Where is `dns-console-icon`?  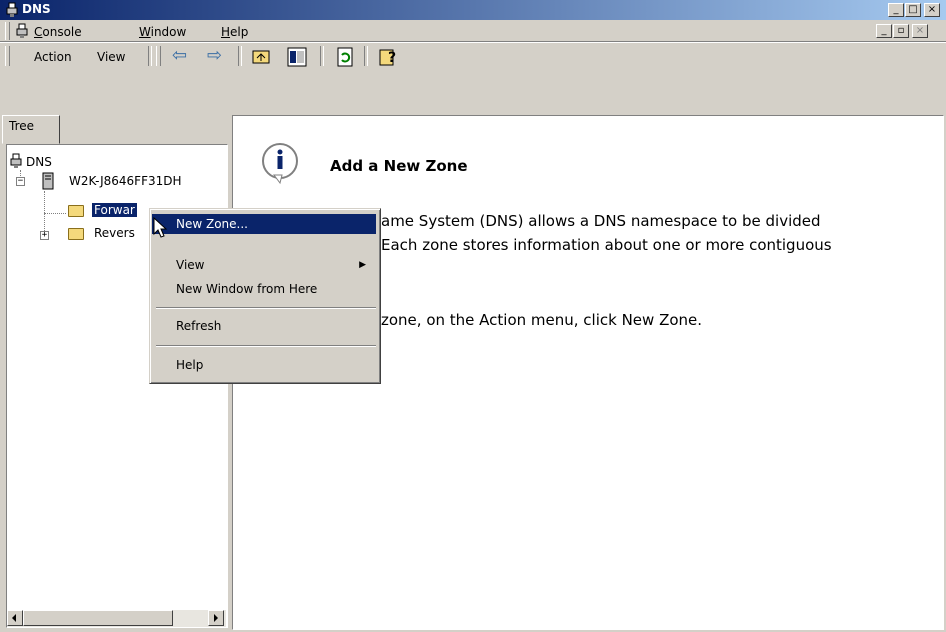 dns-console-icon is located at coordinates (12, 9).